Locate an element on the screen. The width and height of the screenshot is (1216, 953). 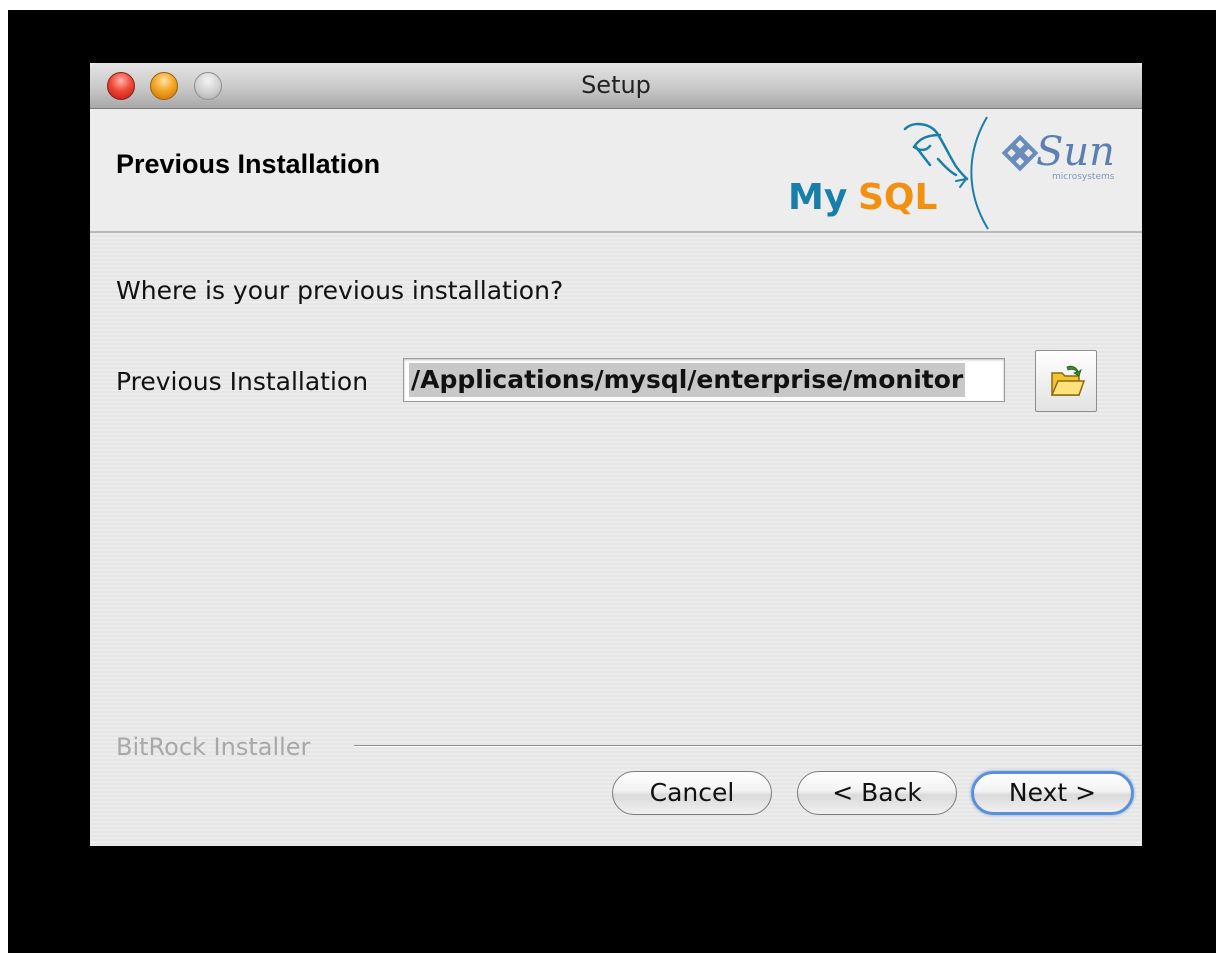
cancel-button: Cancel is located at coordinates (692, 793).